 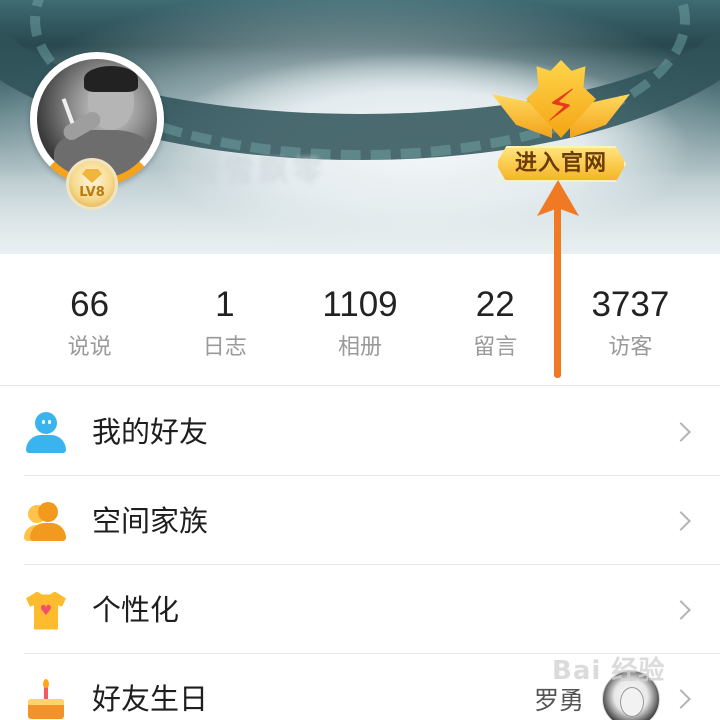 I want to click on stat-albums: 1109 相册, so click(x=359, y=319).